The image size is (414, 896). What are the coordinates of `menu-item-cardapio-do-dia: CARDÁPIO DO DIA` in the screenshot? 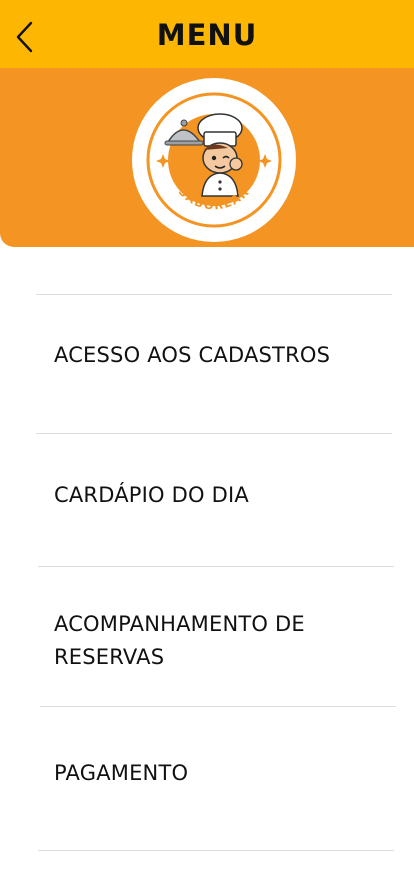 It's located at (214, 495).